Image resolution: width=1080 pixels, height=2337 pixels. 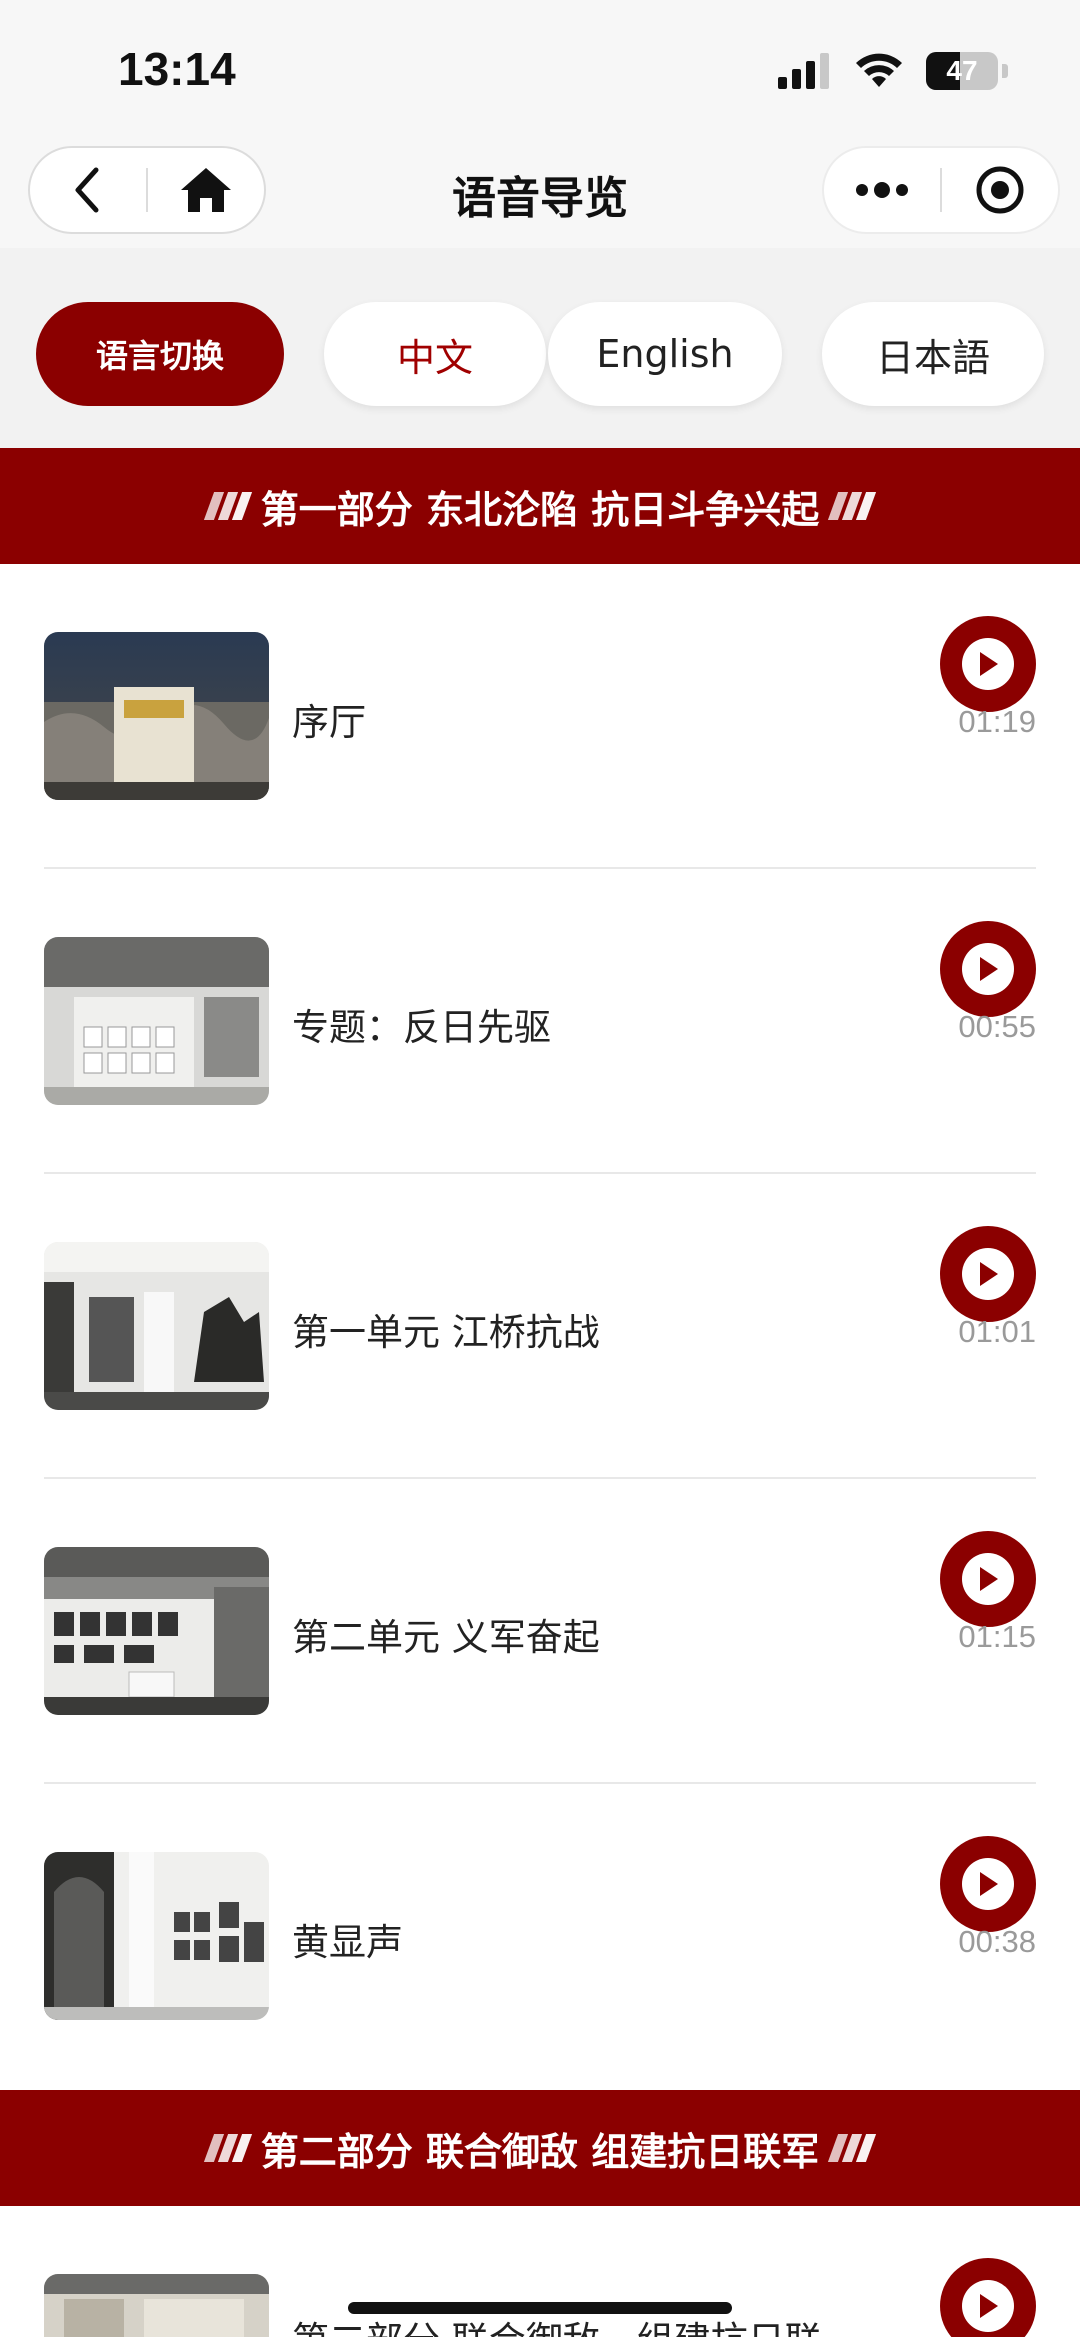 I want to click on item-title: 第二单元 义军奋起, so click(x=446, y=1637).